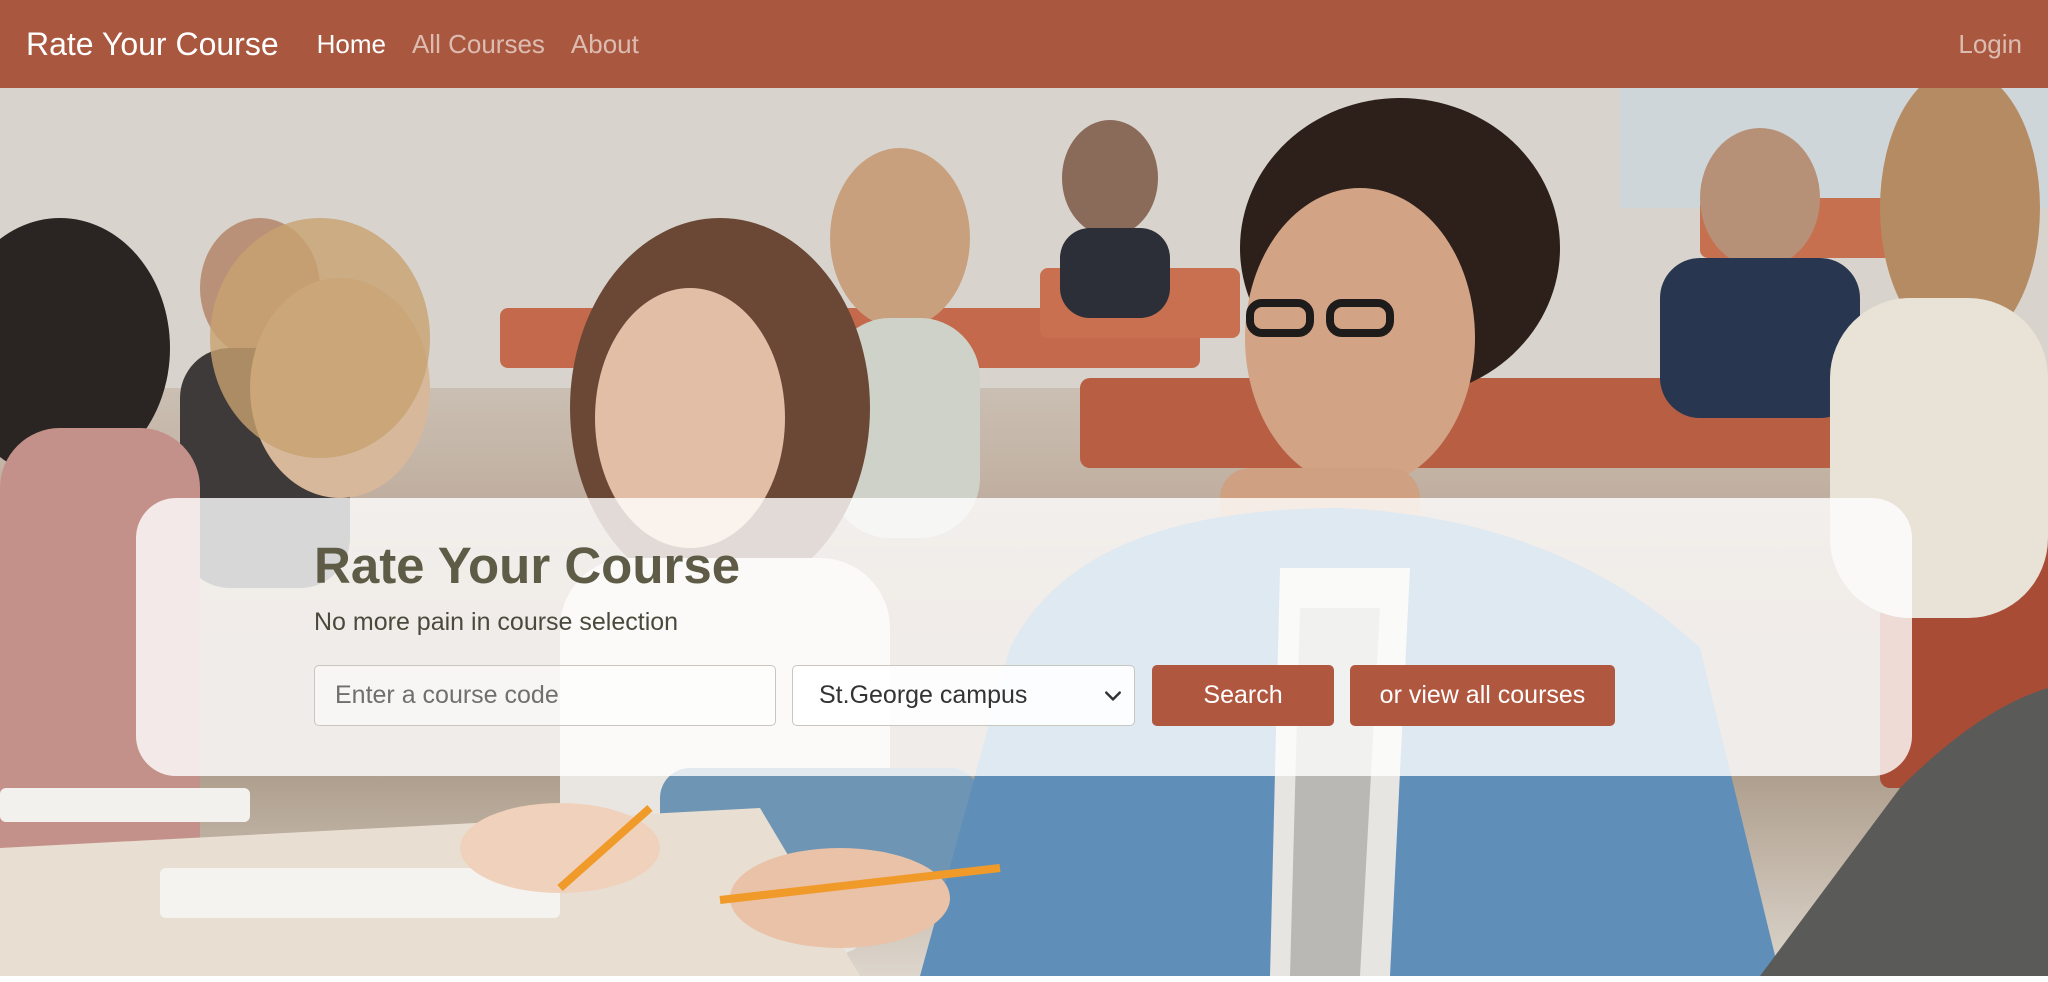  Describe the element at coordinates (152, 44) in the screenshot. I see `brand-logo-link: Rate Your Course` at that location.